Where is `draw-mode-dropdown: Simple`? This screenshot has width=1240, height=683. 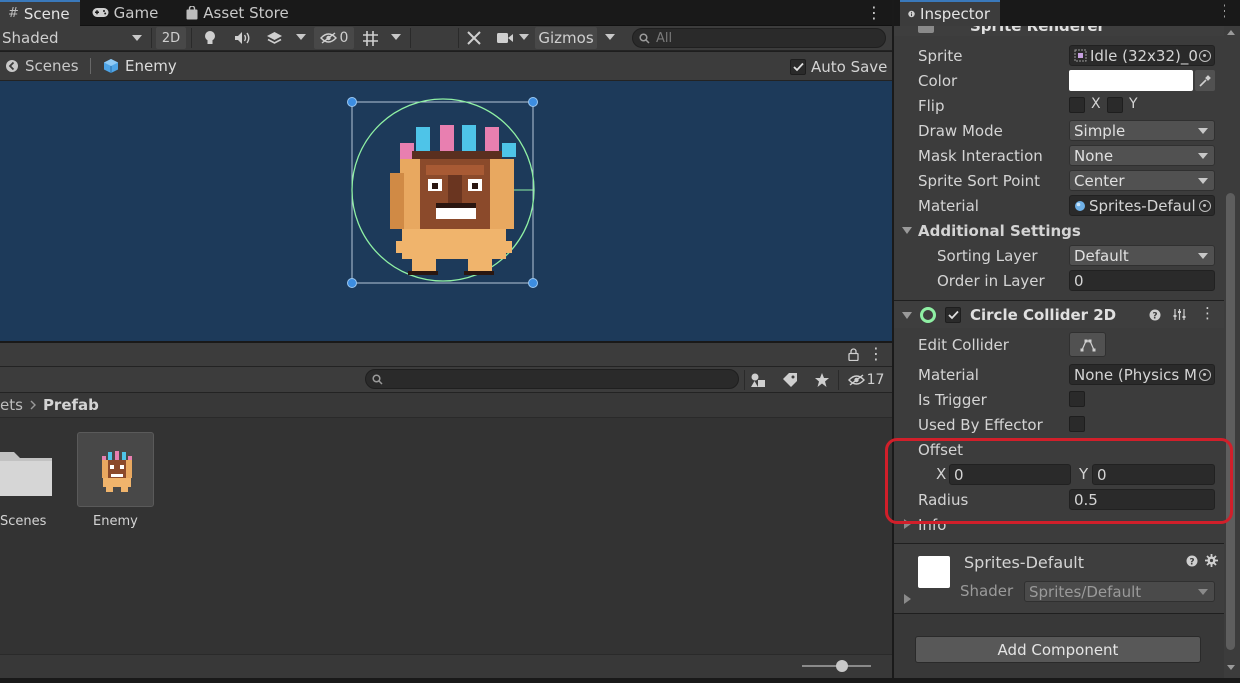 draw-mode-dropdown: Simple is located at coordinates (1142, 130).